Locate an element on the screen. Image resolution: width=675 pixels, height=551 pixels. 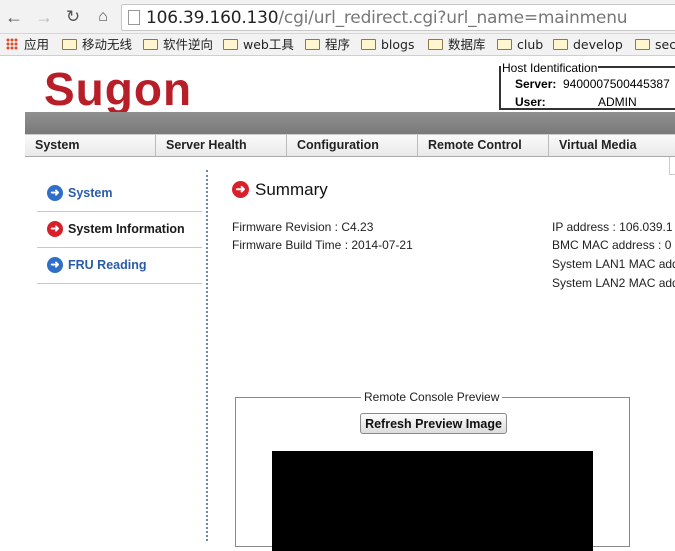
bookmark-folder: club is located at coordinates (520, 45).